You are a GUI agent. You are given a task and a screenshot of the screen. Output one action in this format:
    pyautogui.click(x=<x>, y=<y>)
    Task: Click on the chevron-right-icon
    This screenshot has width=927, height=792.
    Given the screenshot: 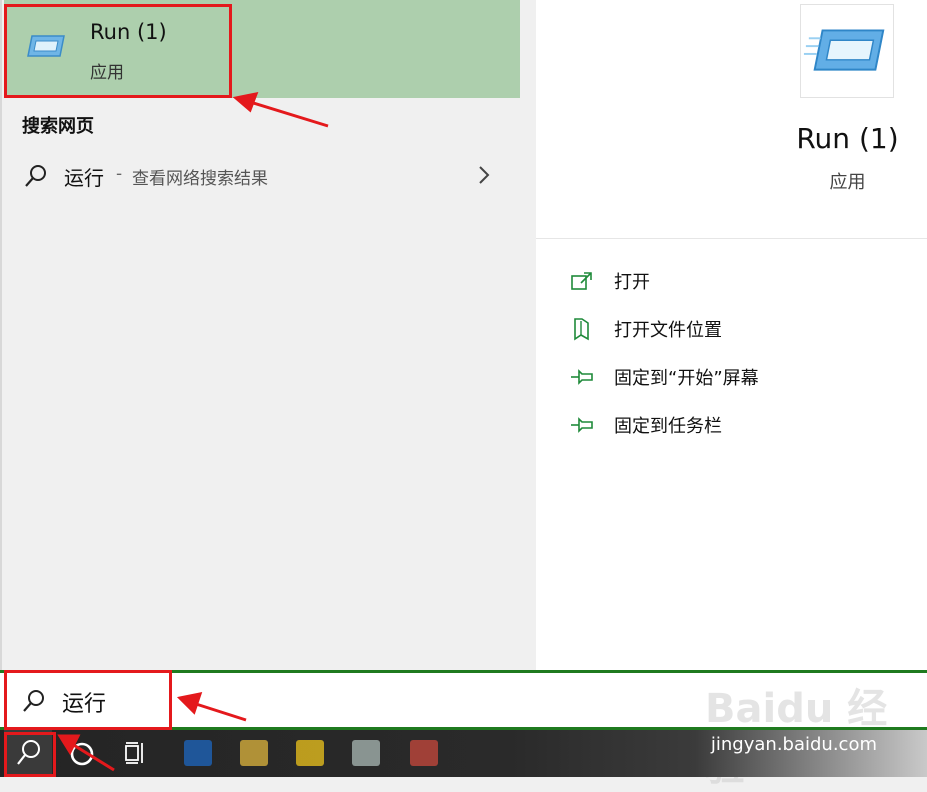 What is the action you would take?
    pyautogui.click(x=484, y=175)
    